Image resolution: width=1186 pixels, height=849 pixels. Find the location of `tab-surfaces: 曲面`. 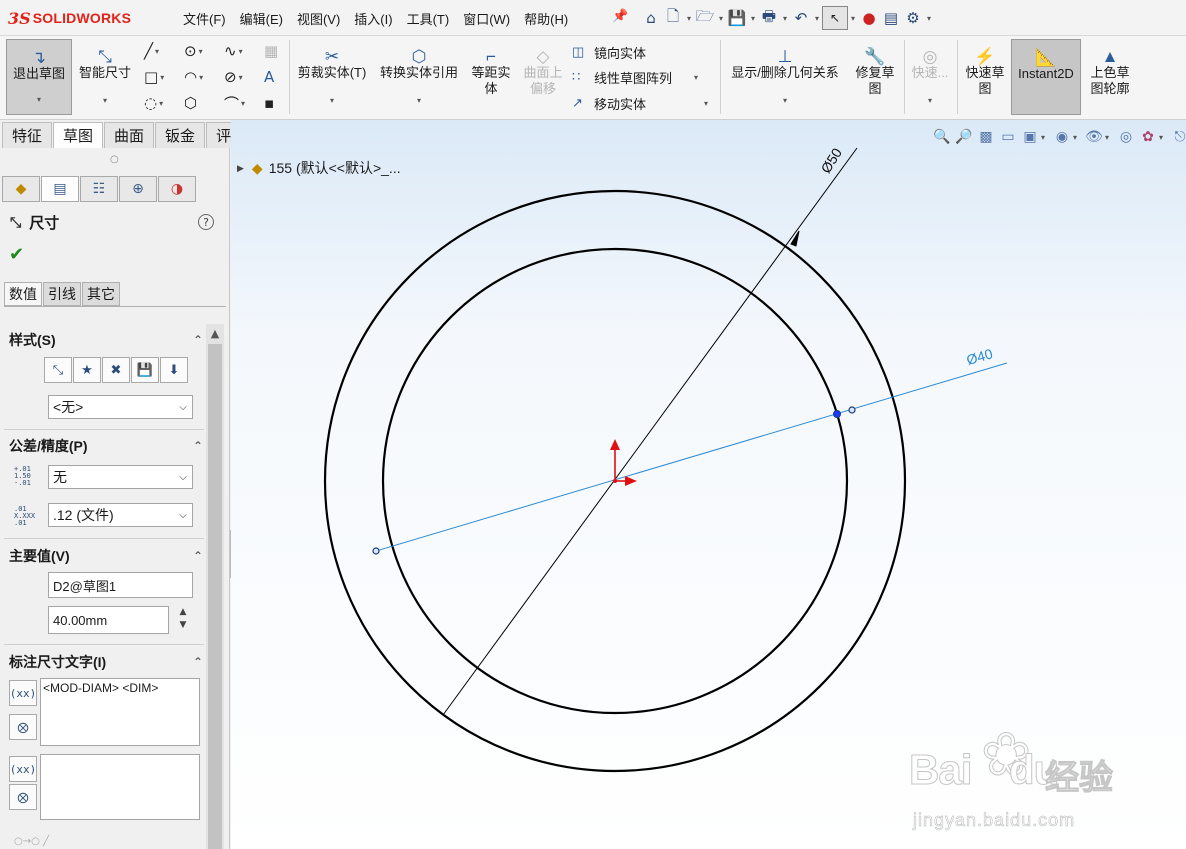

tab-surfaces: 曲面 is located at coordinates (129, 135).